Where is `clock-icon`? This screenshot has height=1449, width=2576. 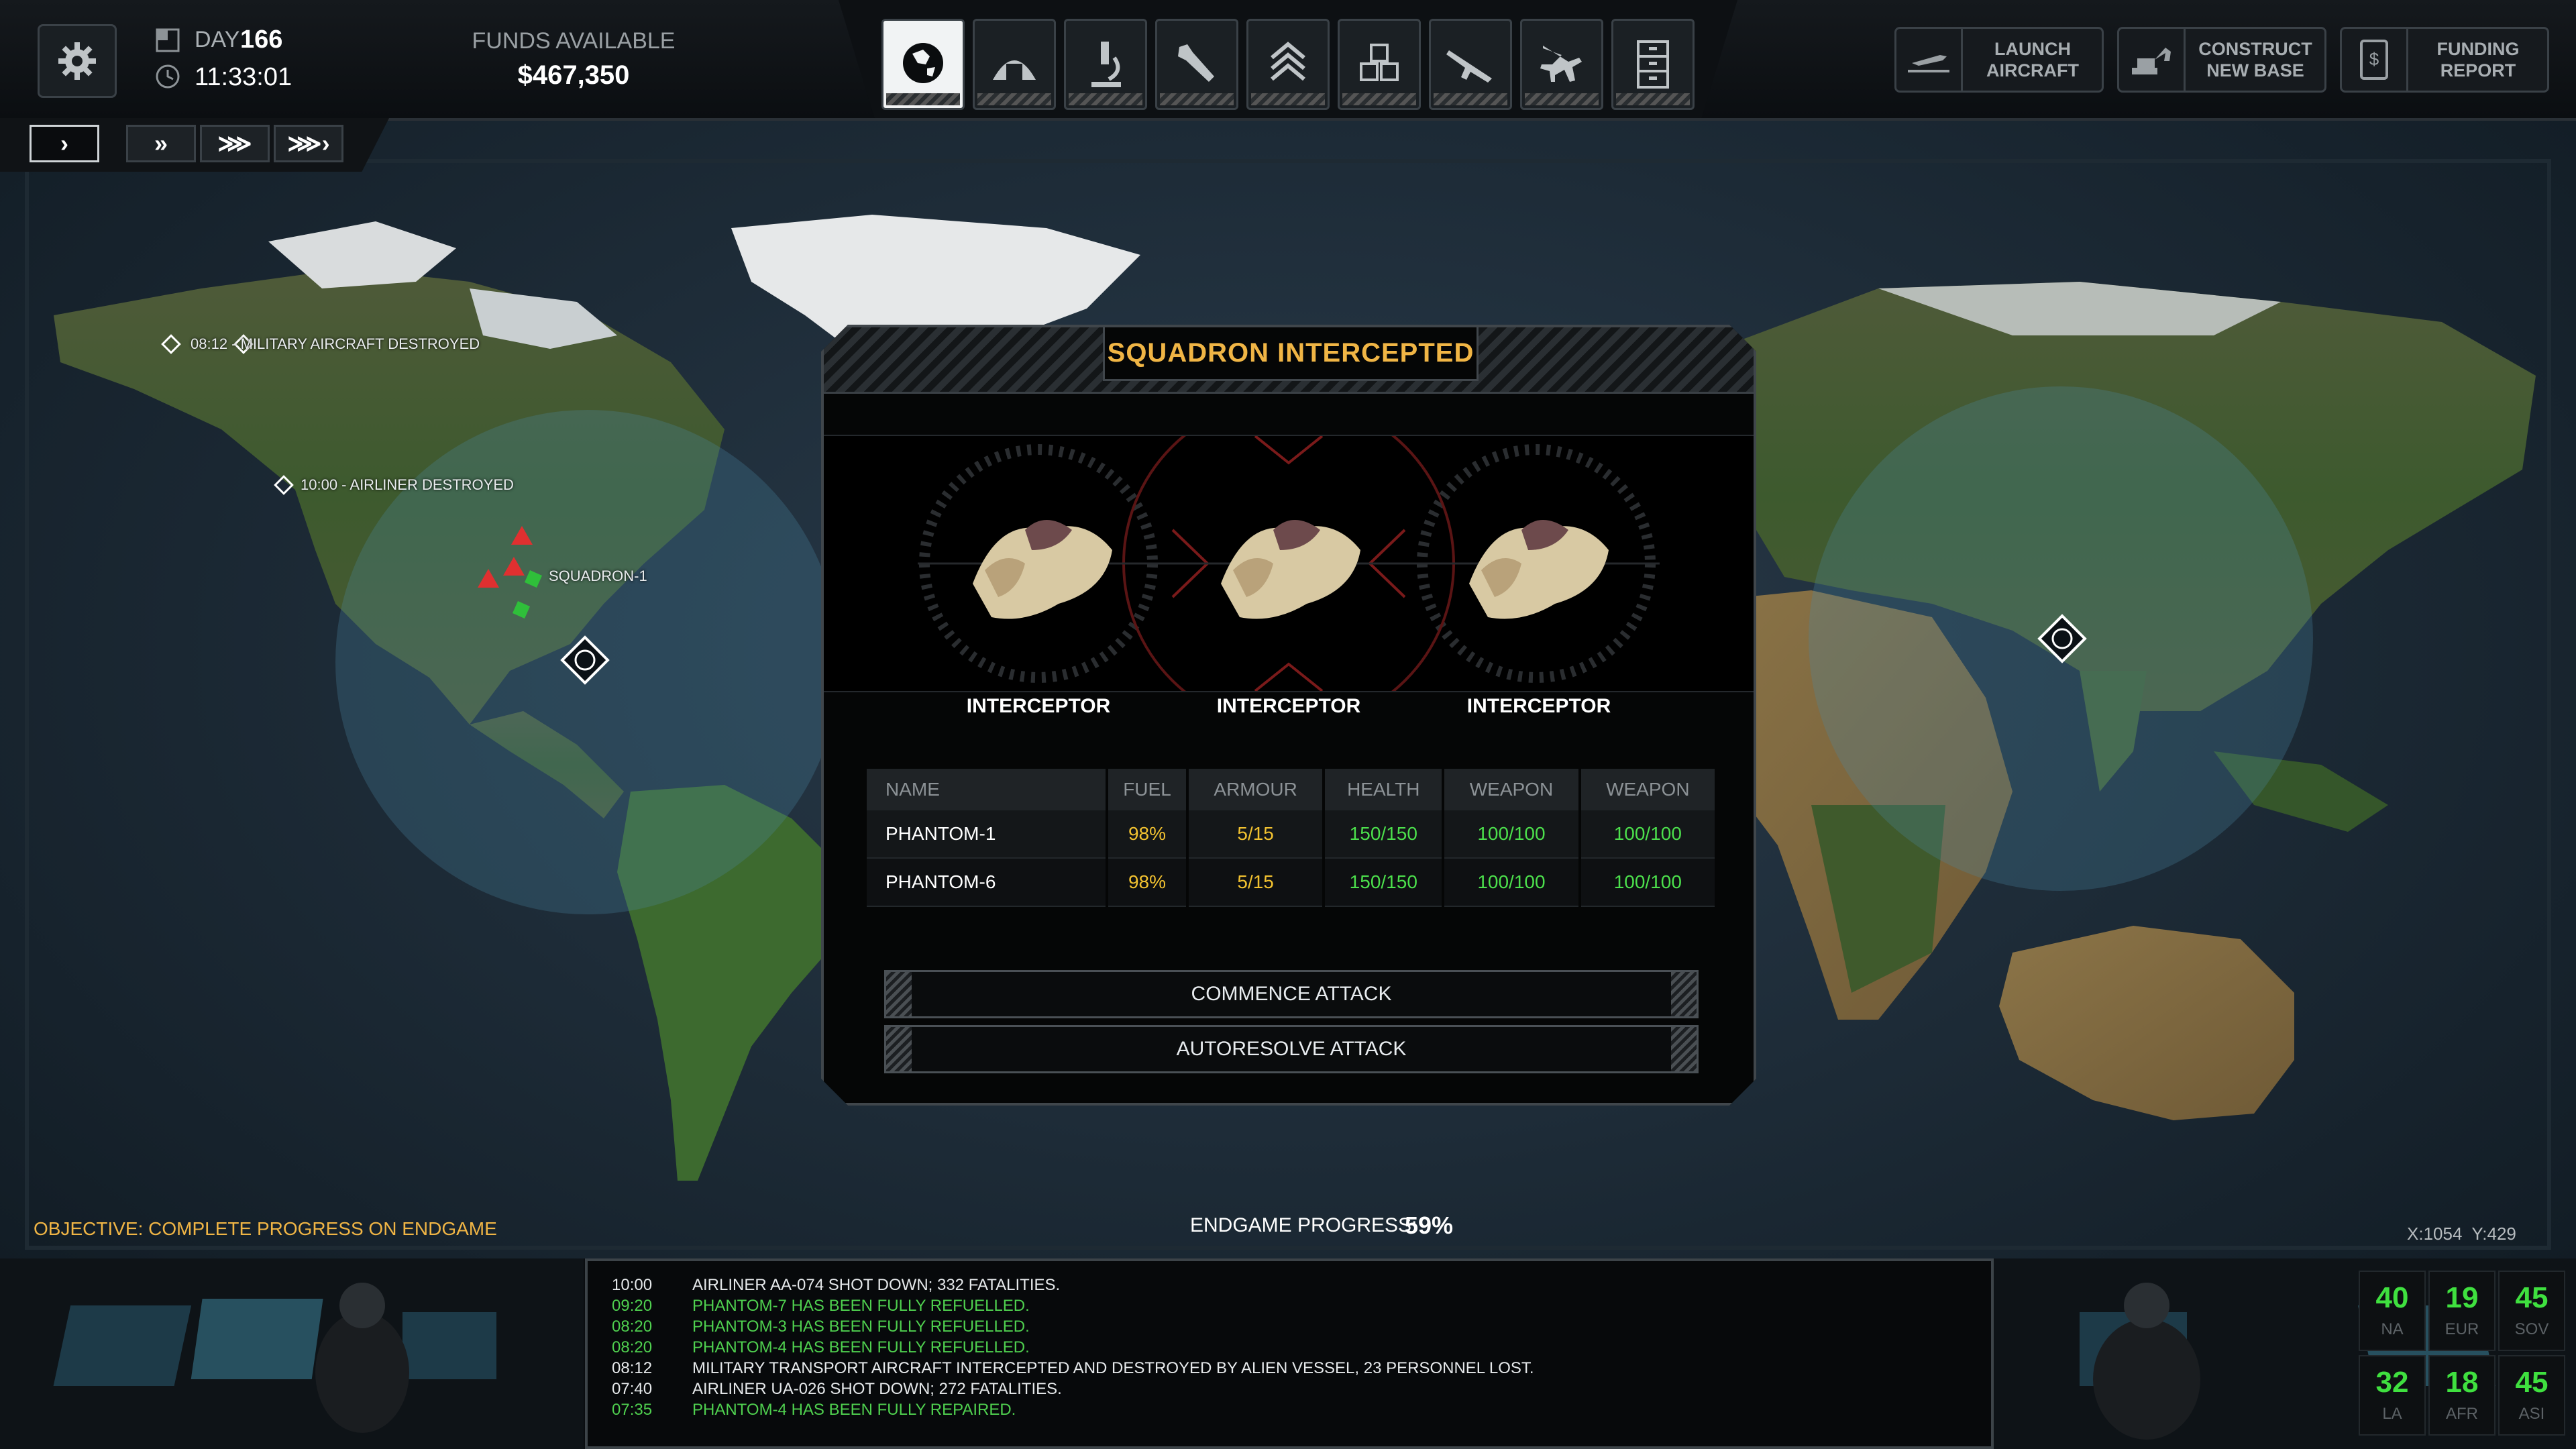 clock-icon is located at coordinates (168, 76).